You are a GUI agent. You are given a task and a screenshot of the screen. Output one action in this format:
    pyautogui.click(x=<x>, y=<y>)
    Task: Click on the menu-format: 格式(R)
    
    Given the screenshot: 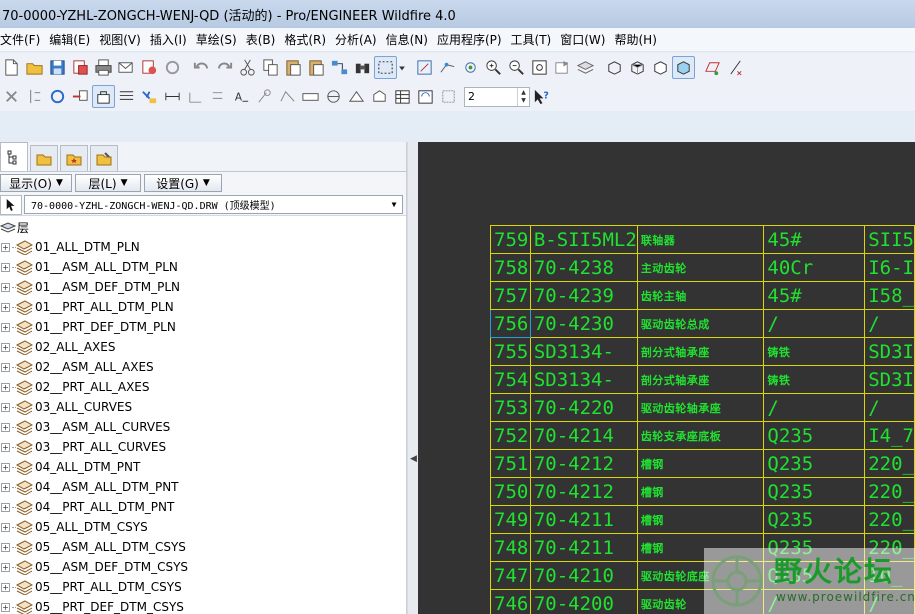 What is the action you would take?
    pyautogui.click(x=308, y=39)
    